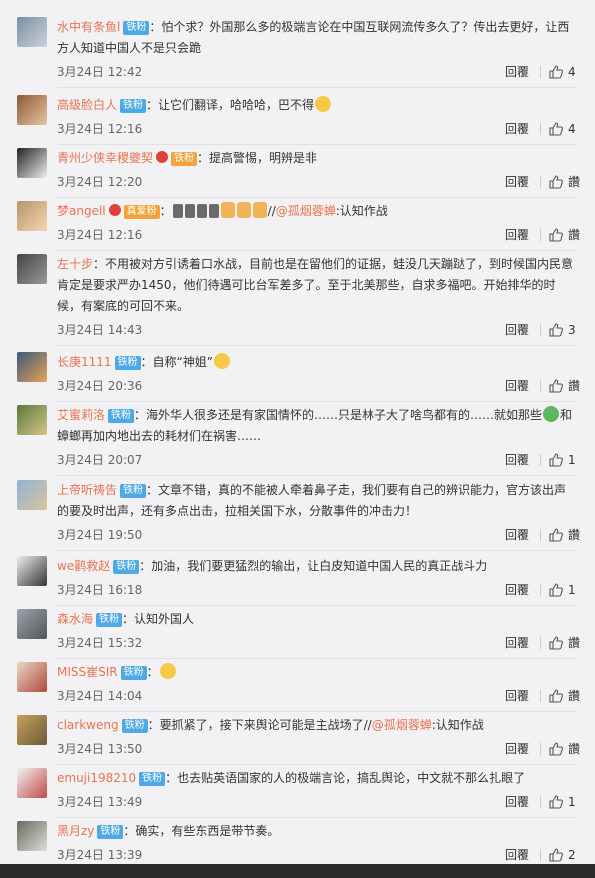  I want to click on comment-meta: 3月24日 13:49 回覆 1, so click(317, 802).